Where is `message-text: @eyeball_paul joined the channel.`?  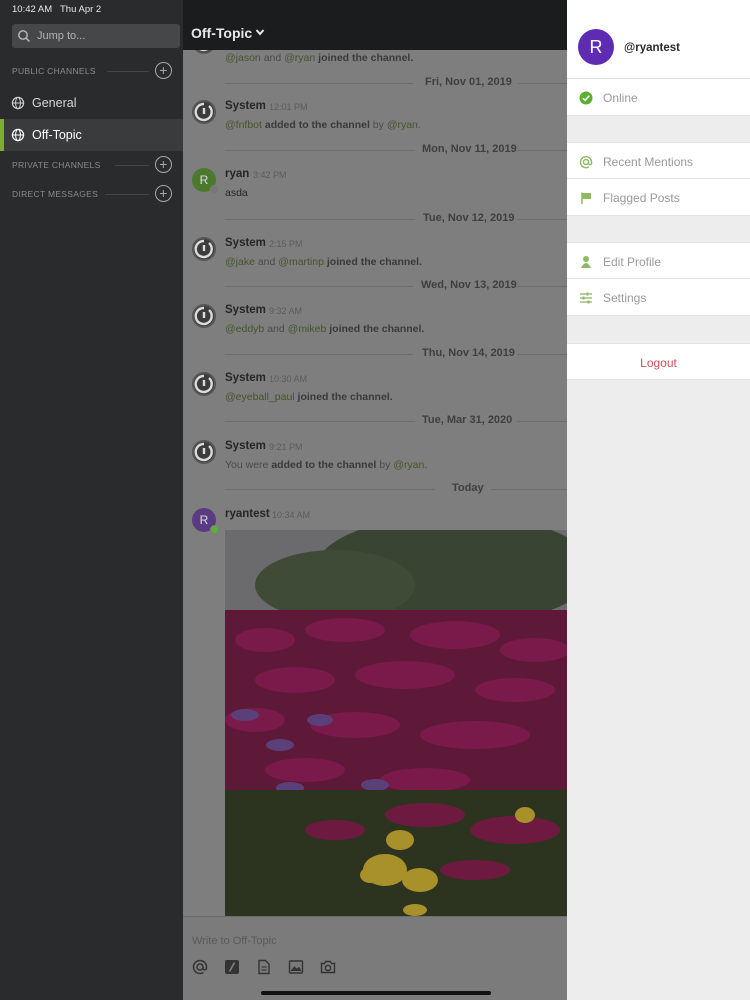 message-text: @eyeball_paul joined the channel. is located at coordinates (309, 397).